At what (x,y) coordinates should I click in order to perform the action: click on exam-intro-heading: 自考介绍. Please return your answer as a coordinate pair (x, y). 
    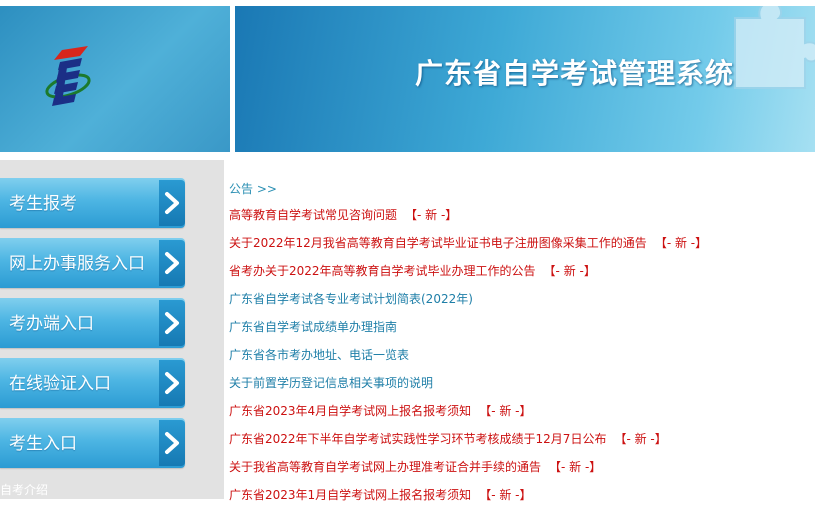
    Looking at the image, I should click on (24, 490).